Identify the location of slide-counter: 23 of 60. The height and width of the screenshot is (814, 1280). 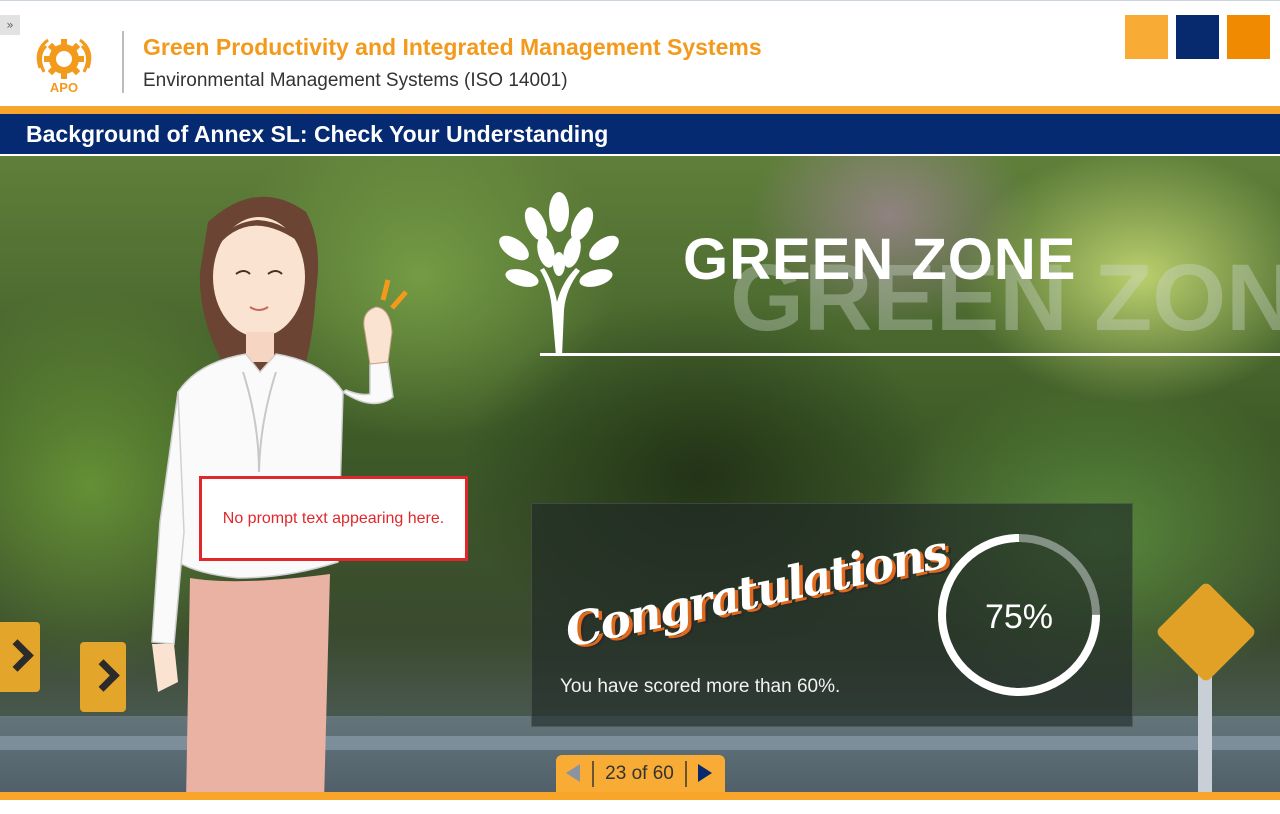
(639, 773).